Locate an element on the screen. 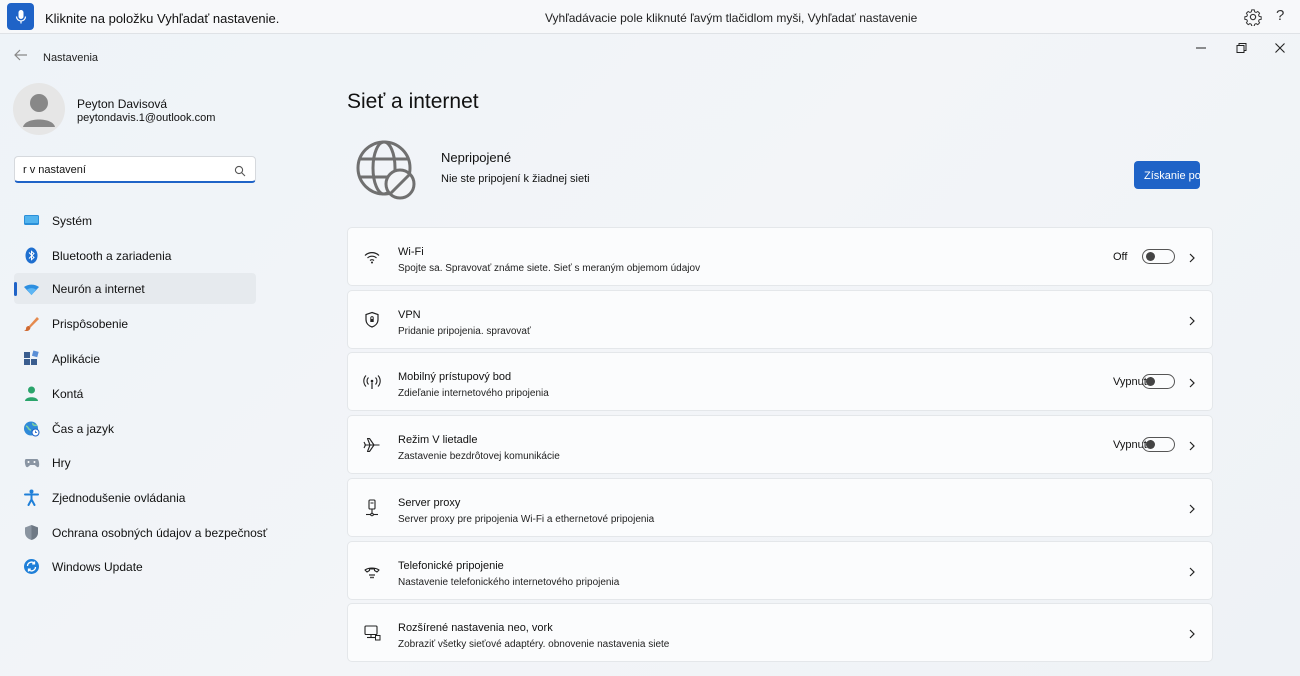 The image size is (1300, 676). search-box is located at coordinates (135, 169).